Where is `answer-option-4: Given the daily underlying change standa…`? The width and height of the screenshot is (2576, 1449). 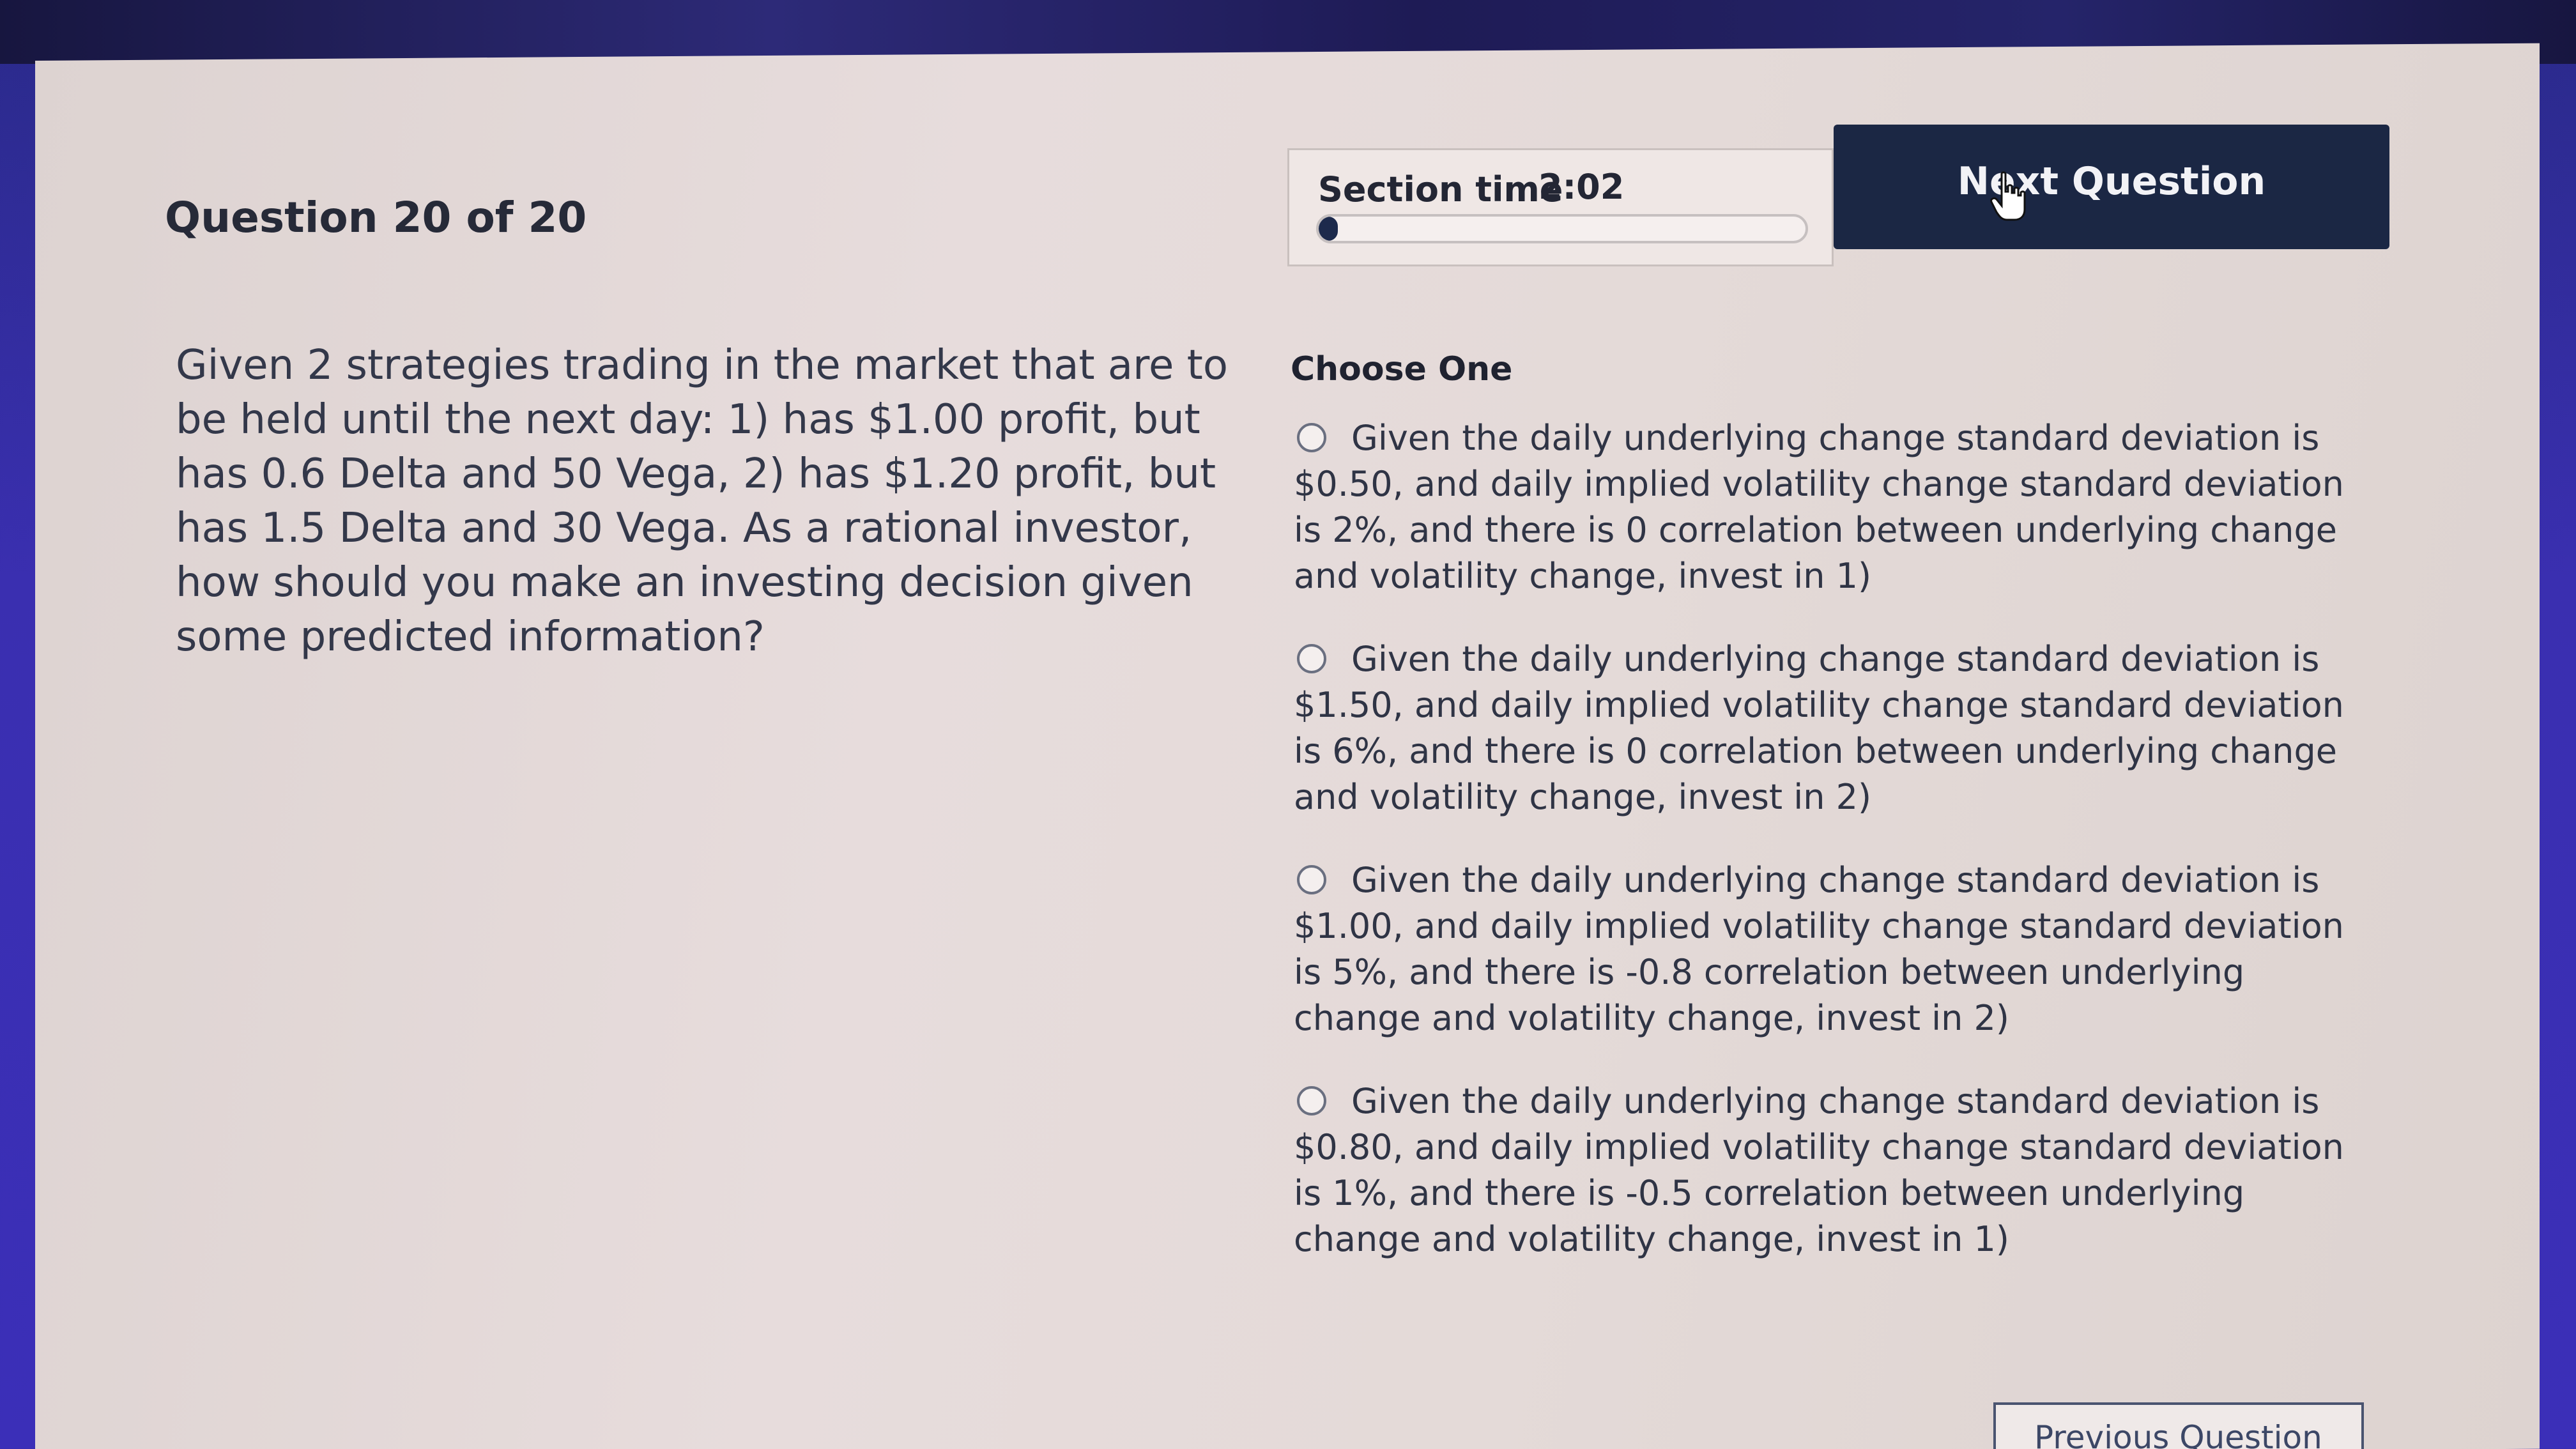 answer-option-4: Given the daily underlying change standa… is located at coordinates (1824, 1170).